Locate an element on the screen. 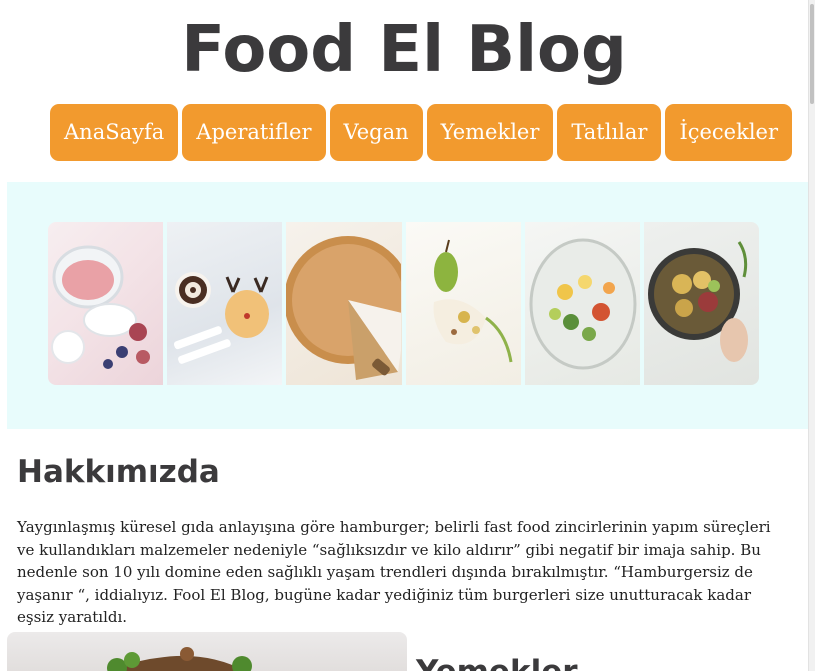  nav-item-vegan: Vegan is located at coordinates (376, 132).